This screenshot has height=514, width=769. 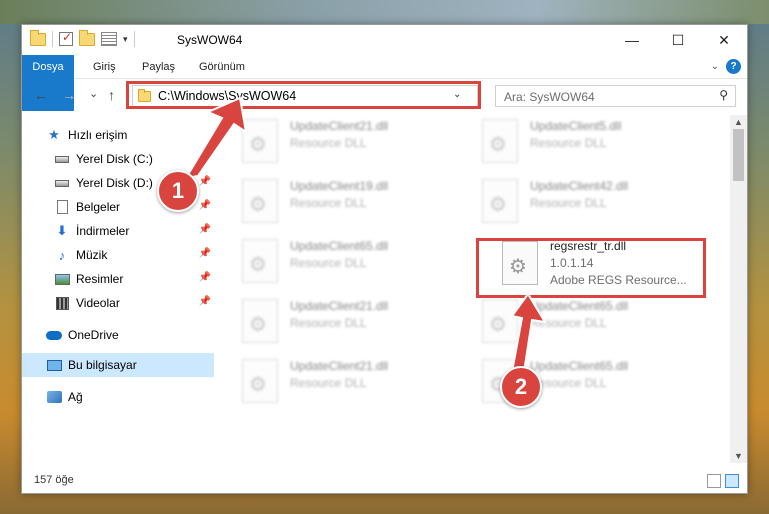 What do you see at coordinates (528, 332) in the screenshot?
I see `arrow-2-icon` at bounding box center [528, 332].